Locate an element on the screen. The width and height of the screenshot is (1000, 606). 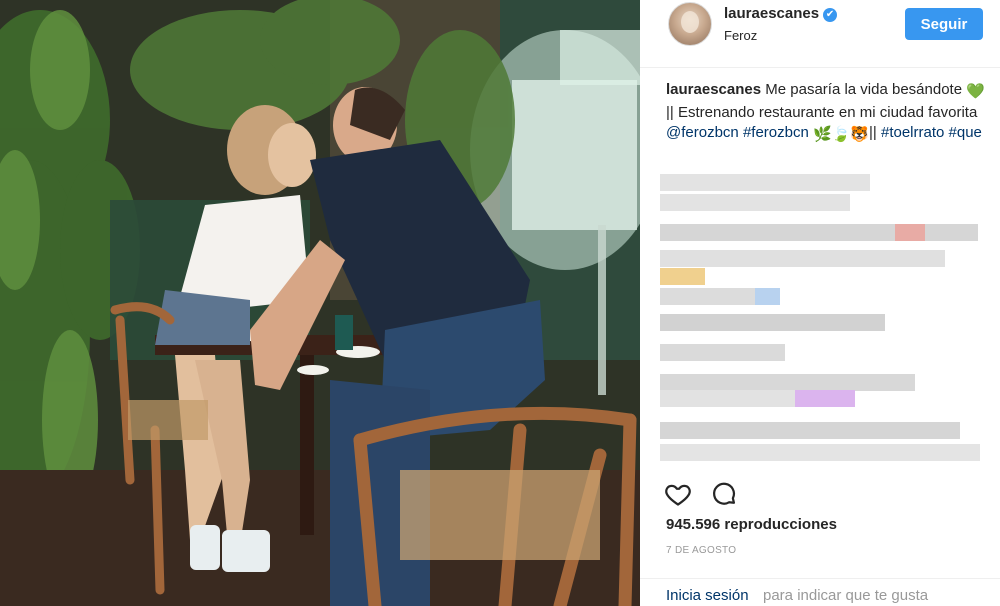
post-header: lauraescanes ✔ Feroz Seguir is located at coordinates (820, 34).